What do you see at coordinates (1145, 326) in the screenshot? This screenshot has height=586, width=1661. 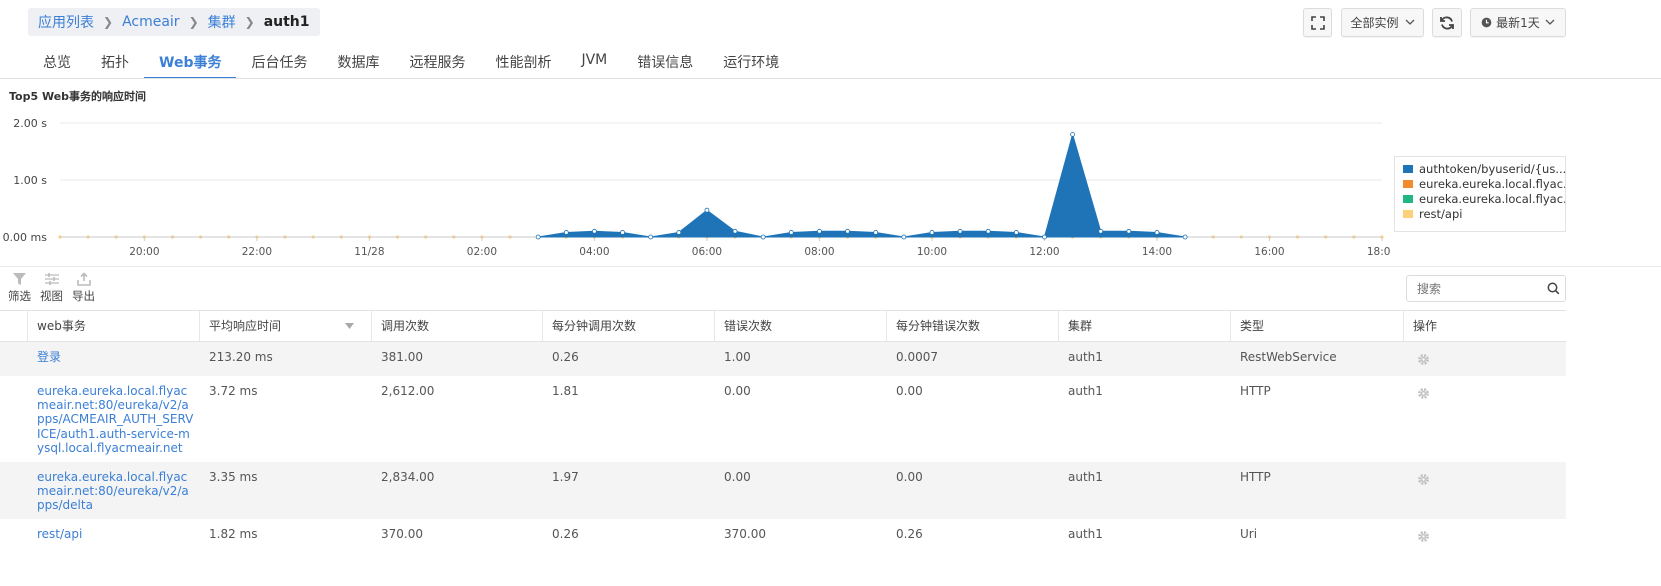 I see `column-header-cluster: 集群` at bounding box center [1145, 326].